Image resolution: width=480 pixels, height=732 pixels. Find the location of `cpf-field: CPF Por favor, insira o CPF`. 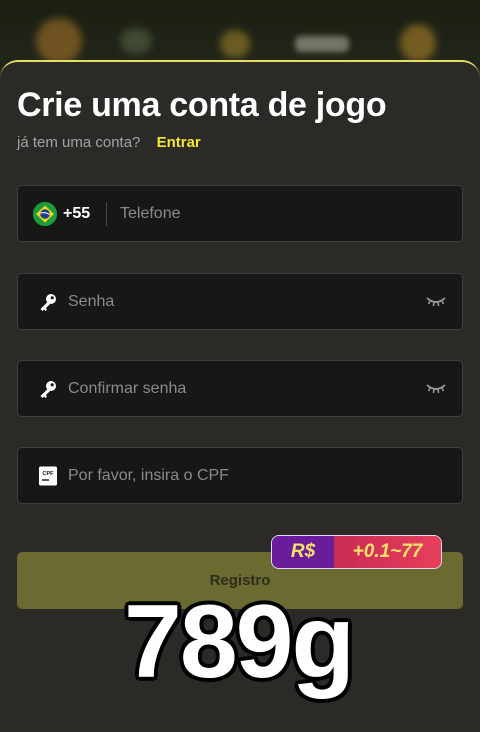

cpf-field: CPF Por favor, insira o CPF is located at coordinates (240, 475).